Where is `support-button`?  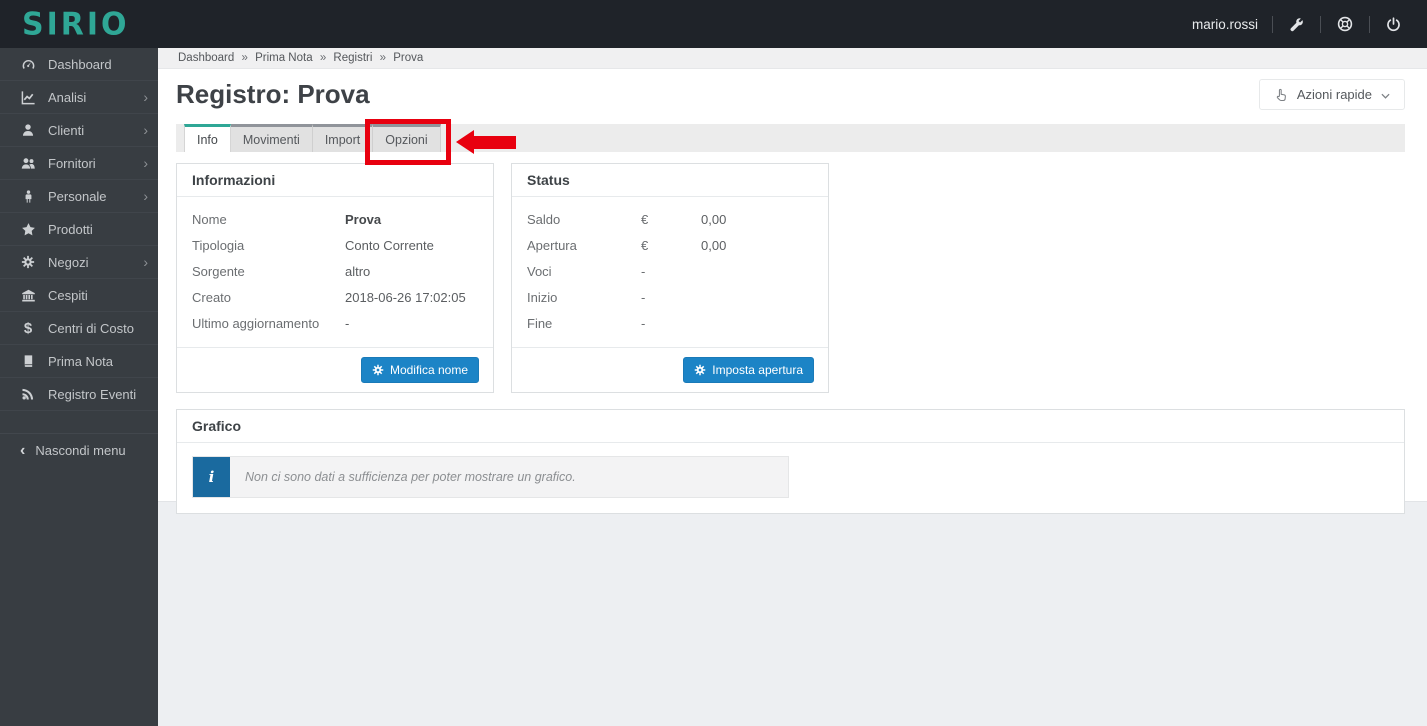 support-button is located at coordinates (1345, 24).